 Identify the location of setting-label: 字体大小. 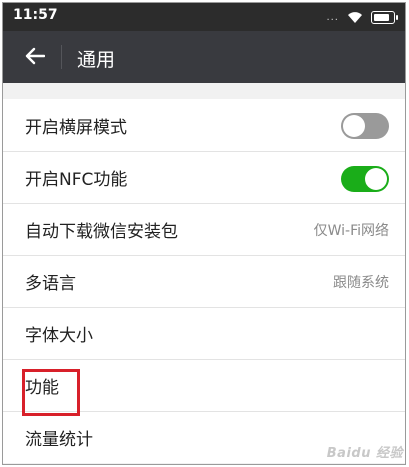
(59, 336).